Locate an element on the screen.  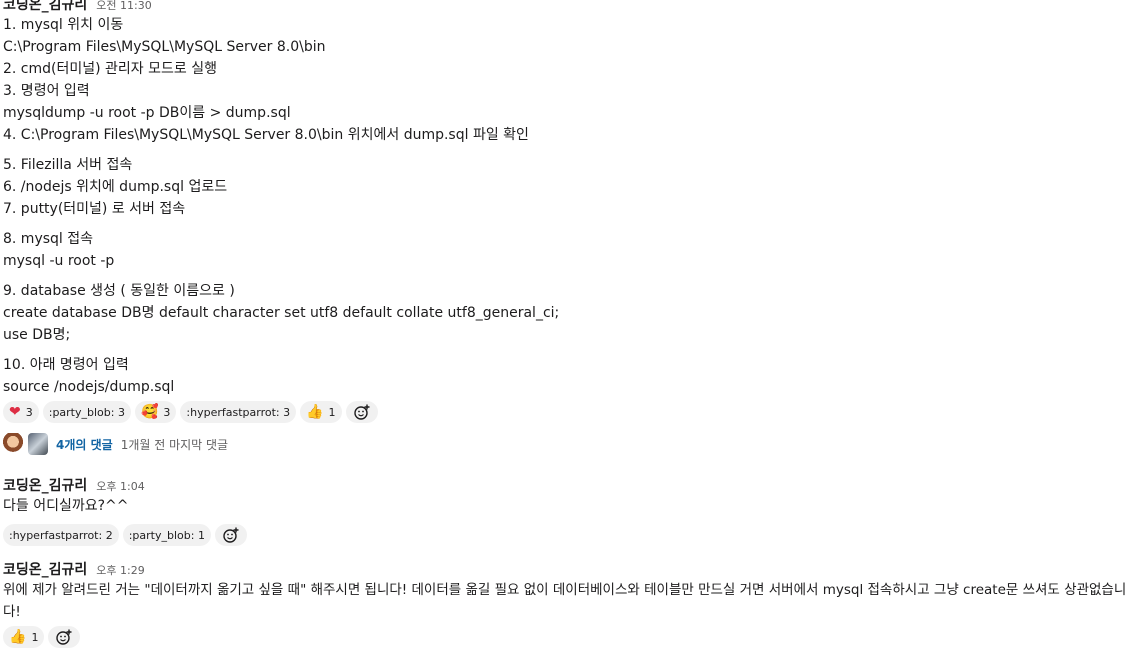
timestamp: 오후 1:29 is located at coordinates (120, 570).